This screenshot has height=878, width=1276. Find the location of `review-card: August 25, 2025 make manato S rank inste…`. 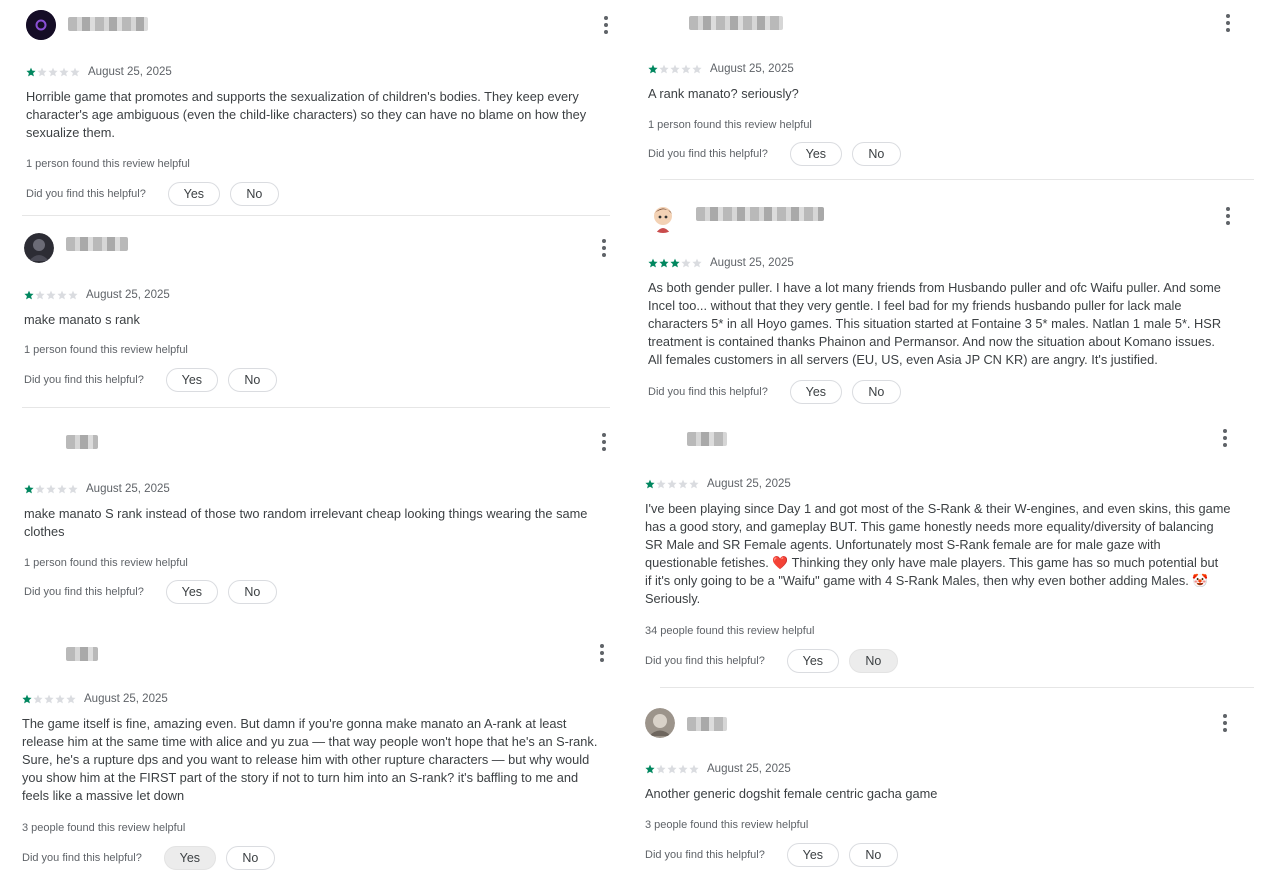

review-card: August 25, 2025 make manato S rank inste… is located at coordinates (316, 520).